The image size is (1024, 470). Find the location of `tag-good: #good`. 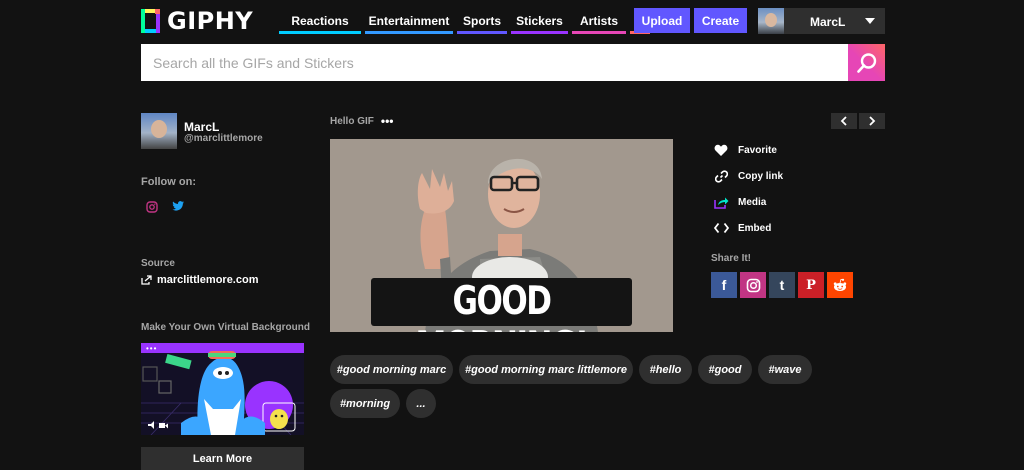

tag-good: #good is located at coordinates (725, 369).